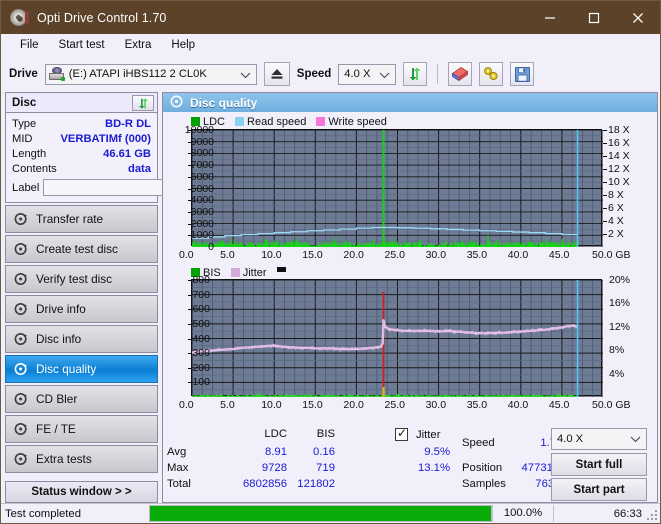 Image resolution: width=661 pixels, height=524 pixels. Describe the element at coordinates (21, 219) in the screenshot. I see `disc-rate-icon` at that location.